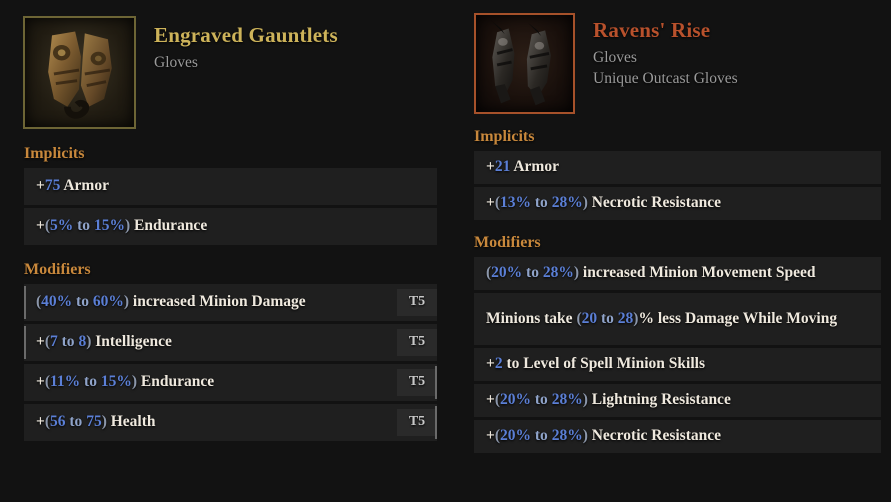 The height and width of the screenshot is (502, 891). Describe the element at coordinates (230, 342) in the screenshot. I see `stat-row: +(7 to 8) Intelligence T5` at that location.